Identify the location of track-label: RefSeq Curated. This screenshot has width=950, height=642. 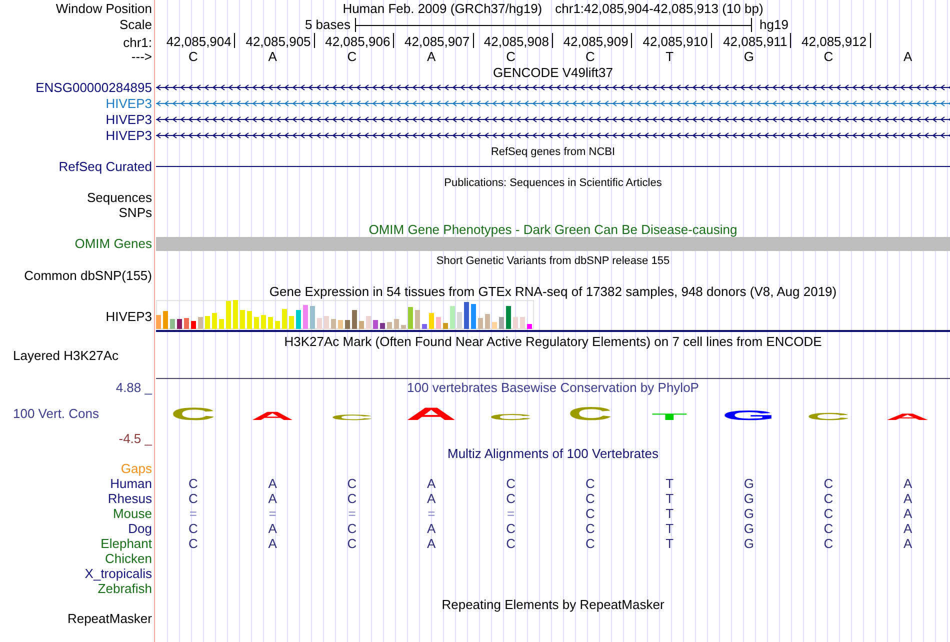
(105, 167).